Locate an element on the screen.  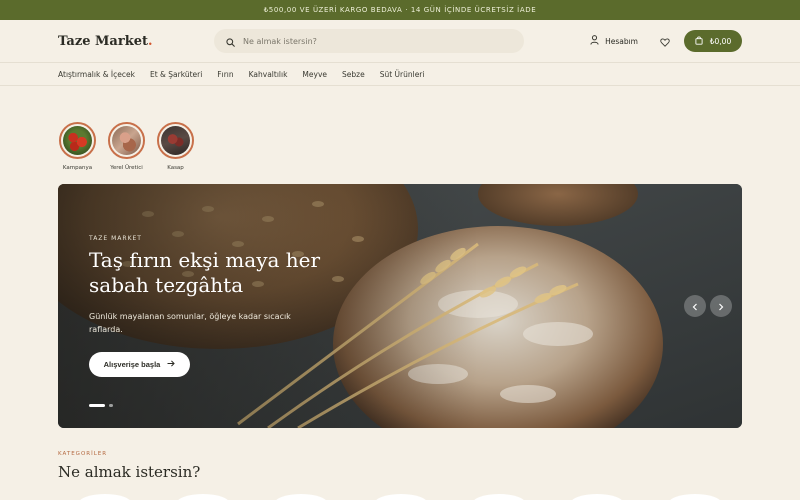
logo: Taze Market. is located at coordinates (136, 41).